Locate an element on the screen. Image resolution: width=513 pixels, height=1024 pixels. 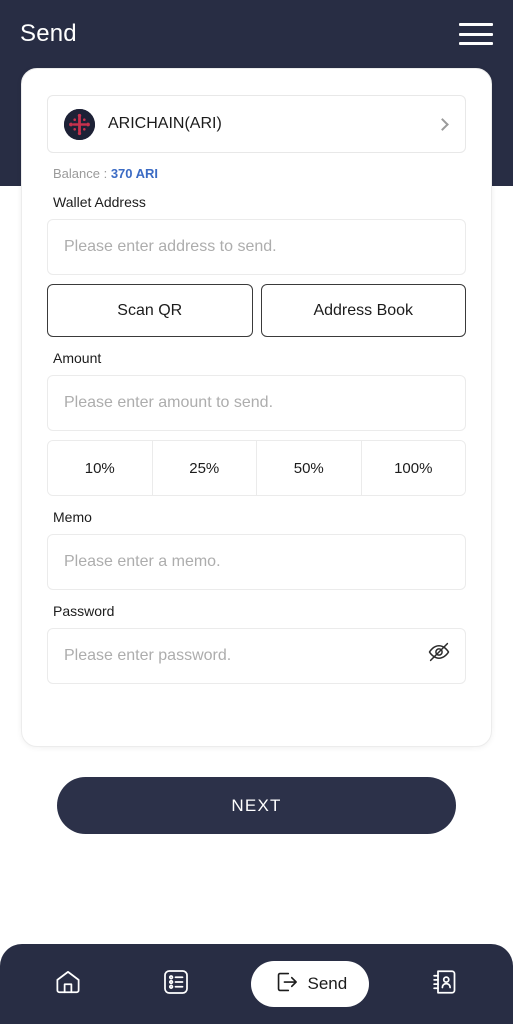
nav-item-transactions is located at coordinates (176, 984).